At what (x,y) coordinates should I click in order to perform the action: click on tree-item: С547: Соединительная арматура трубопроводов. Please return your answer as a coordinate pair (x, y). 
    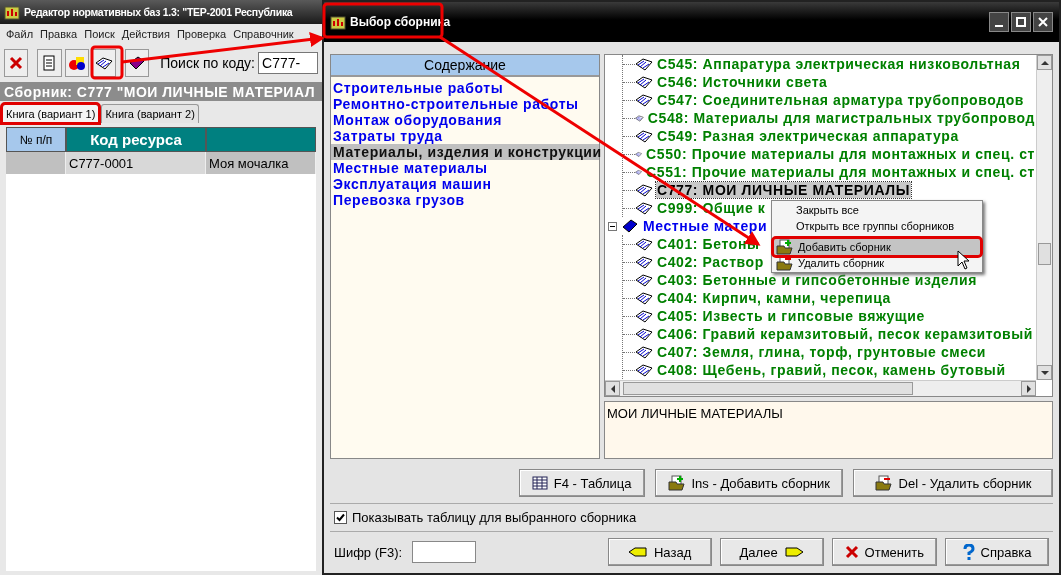
    Looking at the image, I should click on (840, 100).